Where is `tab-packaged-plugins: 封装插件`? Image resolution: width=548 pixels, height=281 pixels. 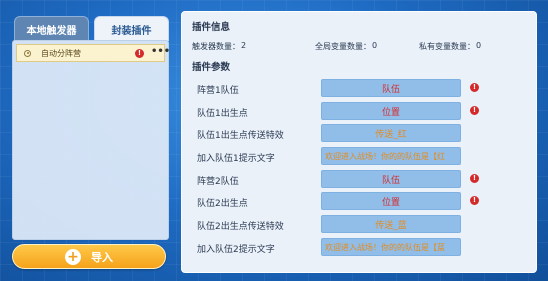 tab-packaged-plugins: 封装插件 is located at coordinates (131, 28).